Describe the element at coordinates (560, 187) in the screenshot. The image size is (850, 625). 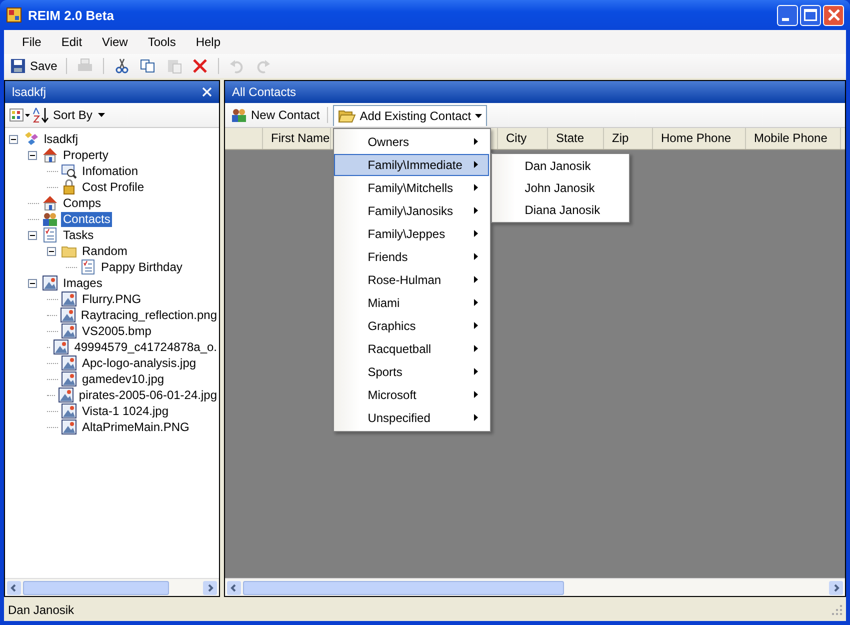
I see `menu-item: John Janosik` at that location.